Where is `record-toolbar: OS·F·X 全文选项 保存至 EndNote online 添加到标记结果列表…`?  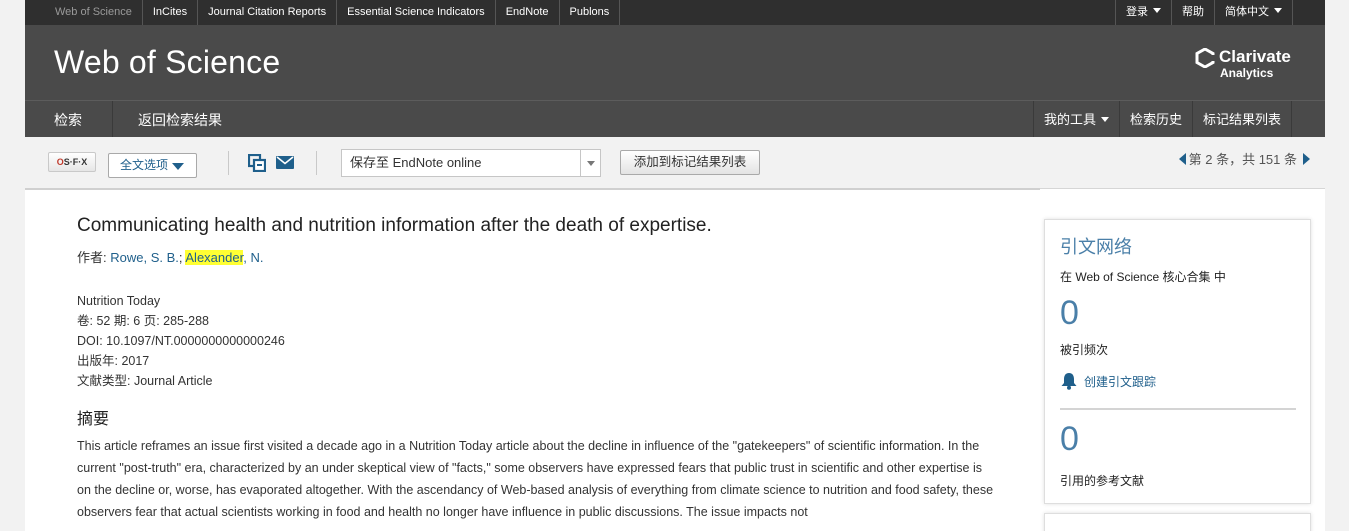 record-toolbar: OS·F·X 全文选项 保存至 EndNote online 添加到标记结果列表… is located at coordinates (675, 163).